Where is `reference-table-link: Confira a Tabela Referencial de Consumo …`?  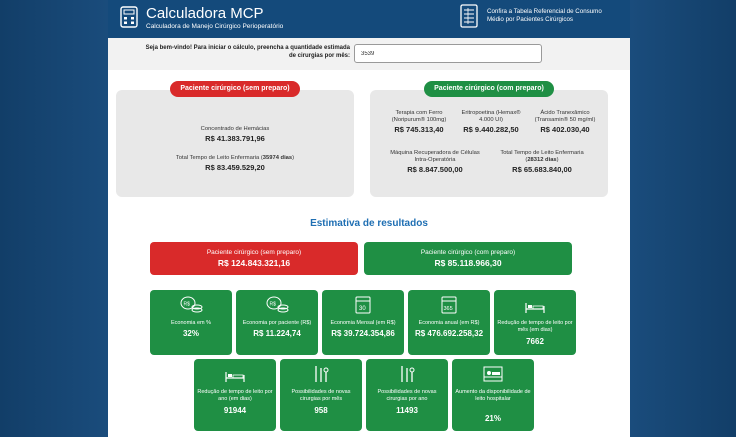
reference-table-link: Confira a Tabela Referencial de Consumo … is located at coordinates (547, 15).